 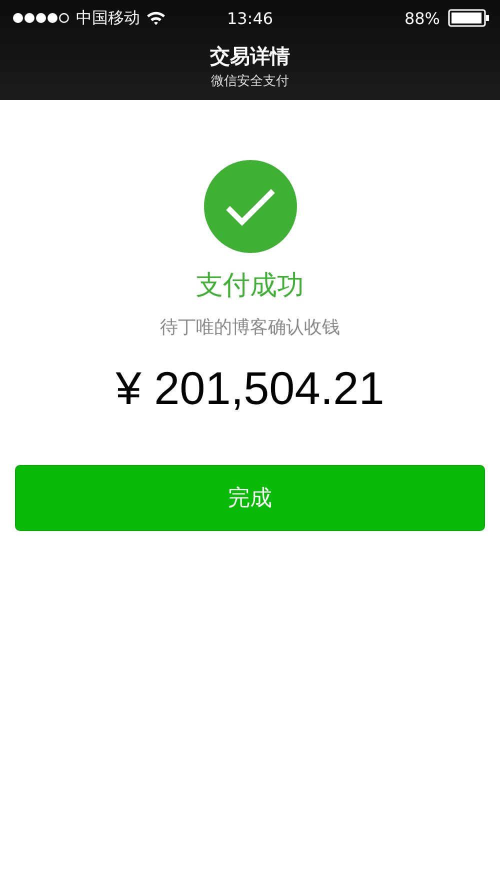 I want to click on battery-percent: 88%, so click(x=422, y=18).